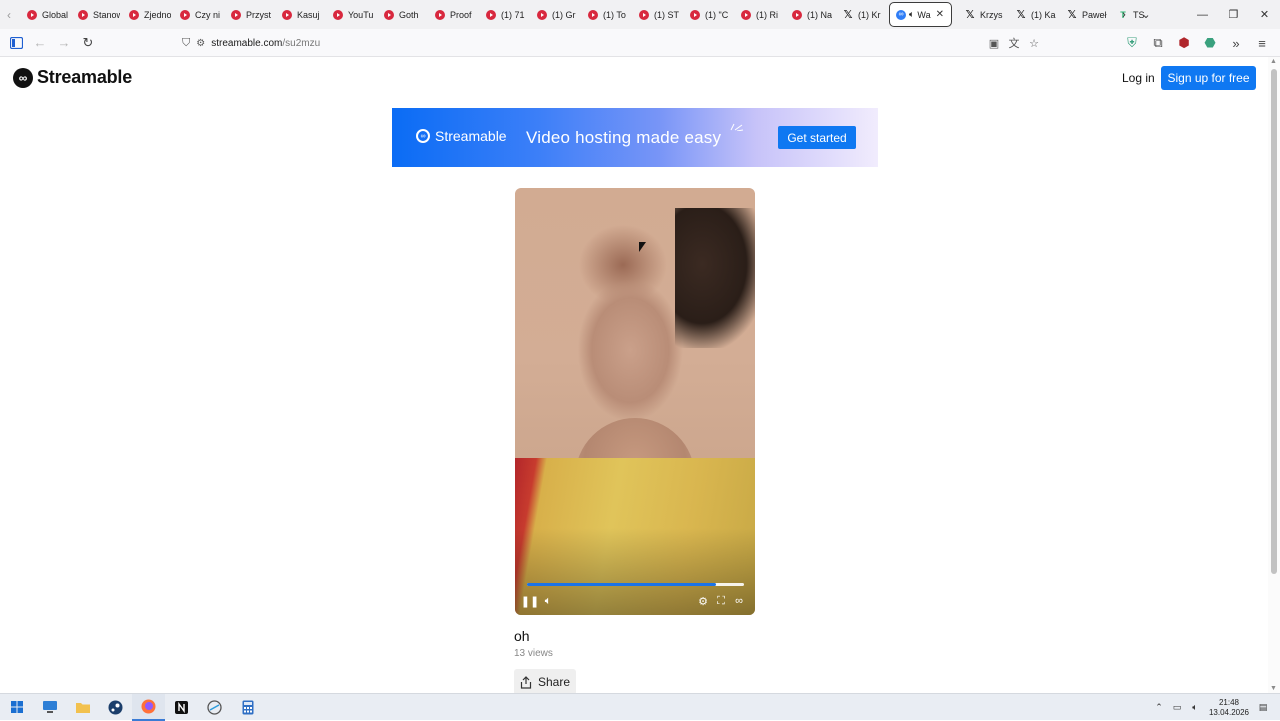 Image resolution: width=1280 pixels, height=721 pixels. What do you see at coordinates (55, 14) in the screenshot?
I see `tab-label: Global` at bounding box center [55, 14].